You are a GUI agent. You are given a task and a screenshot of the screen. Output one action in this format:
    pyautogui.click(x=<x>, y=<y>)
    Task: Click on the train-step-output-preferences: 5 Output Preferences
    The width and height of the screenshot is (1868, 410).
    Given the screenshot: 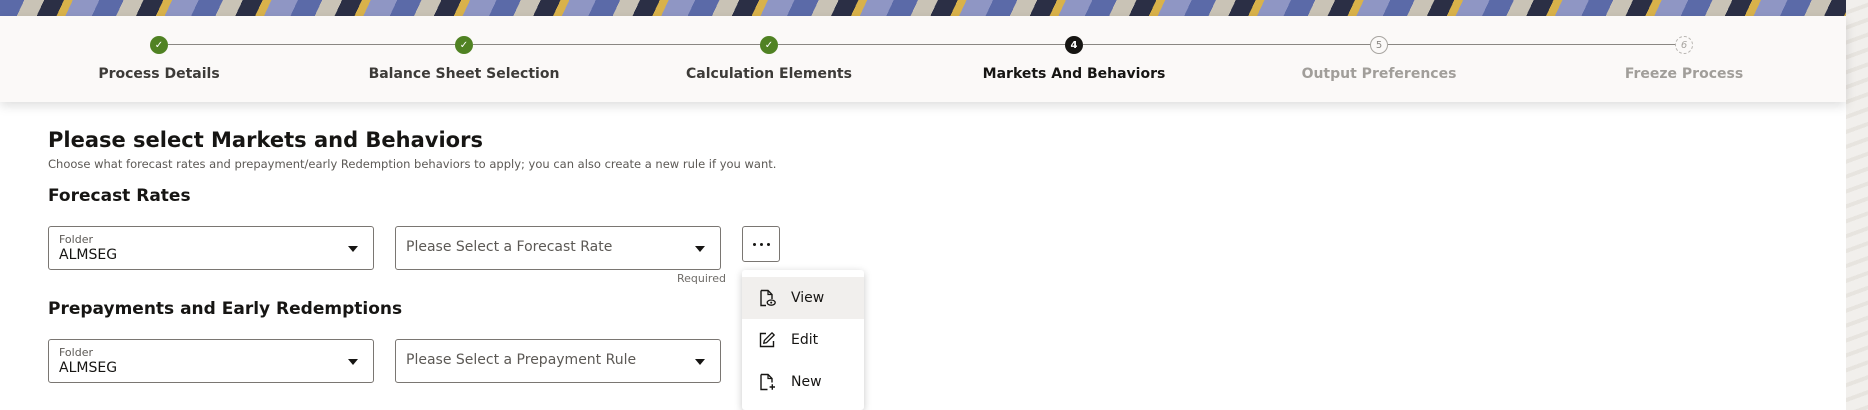 What is the action you would take?
    pyautogui.click(x=1379, y=59)
    